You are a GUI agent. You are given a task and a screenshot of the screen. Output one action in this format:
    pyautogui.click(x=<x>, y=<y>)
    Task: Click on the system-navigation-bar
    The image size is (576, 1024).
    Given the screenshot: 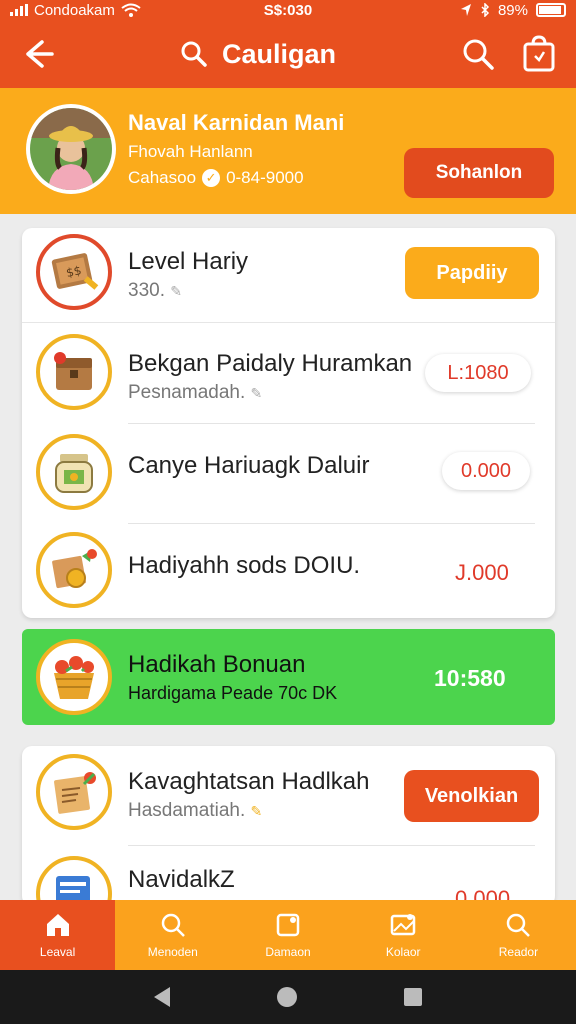 What is the action you would take?
    pyautogui.click(x=288, y=997)
    